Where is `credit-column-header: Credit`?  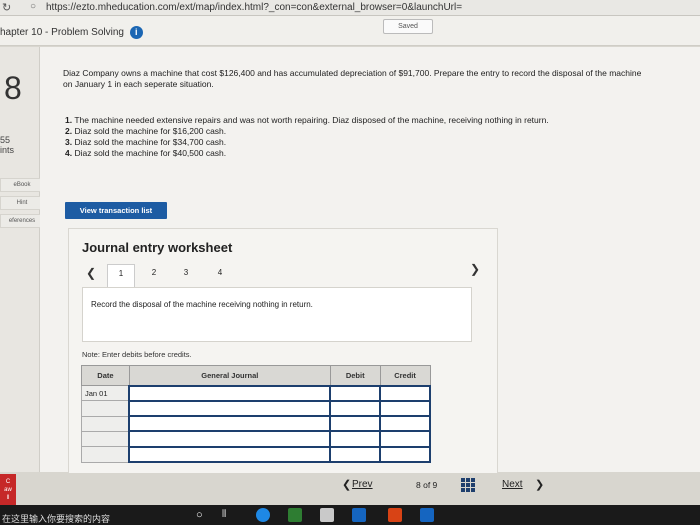
credit-column-header: Credit is located at coordinates (405, 375).